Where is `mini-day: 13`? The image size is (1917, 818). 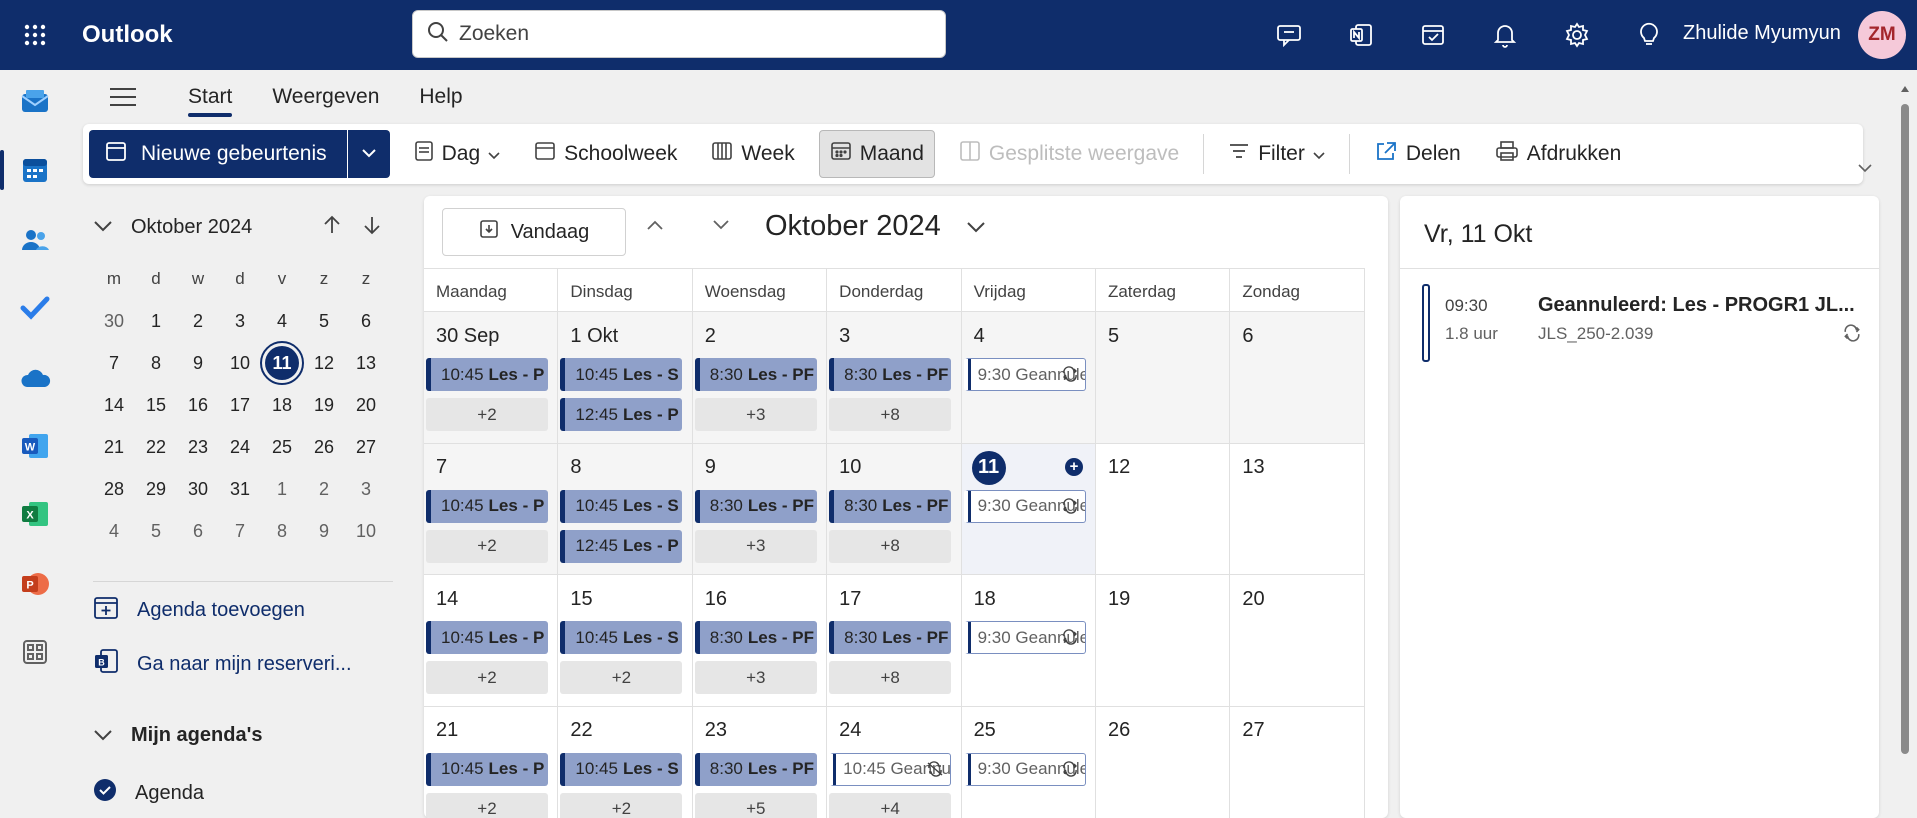 mini-day: 13 is located at coordinates (366, 363).